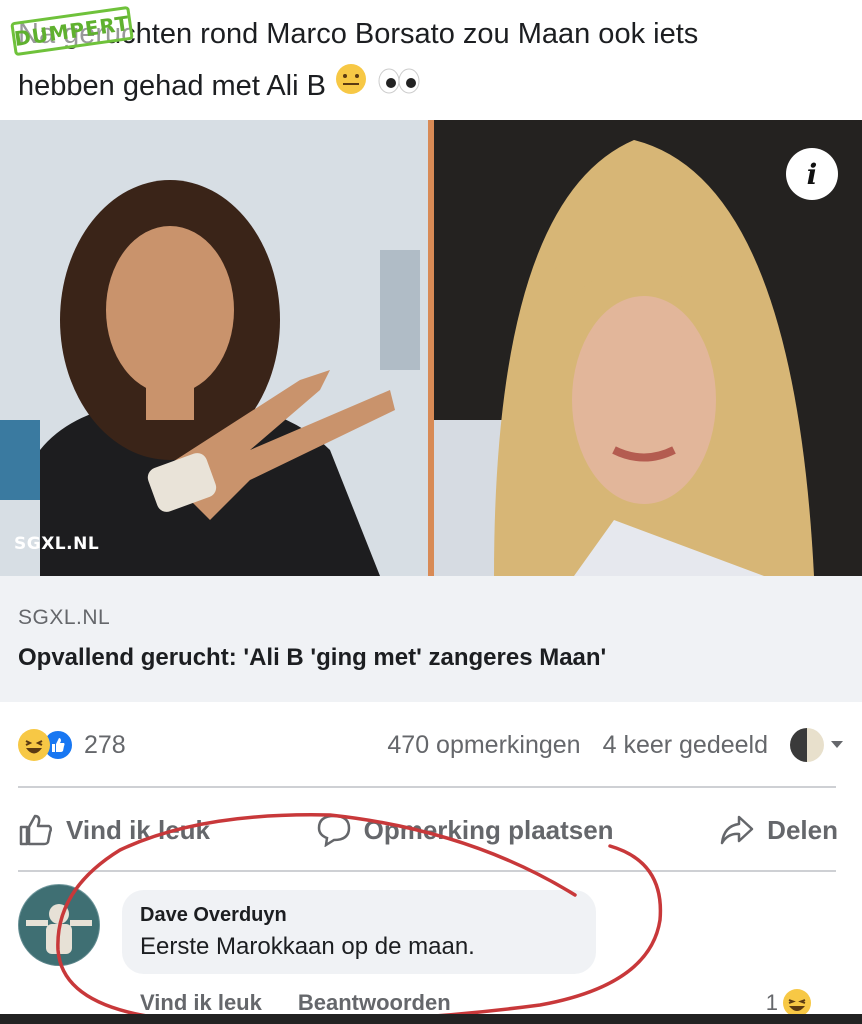 The width and height of the screenshot is (862, 1024). What do you see at coordinates (333, 830) in the screenshot?
I see `comment-icon` at bounding box center [333, 830].